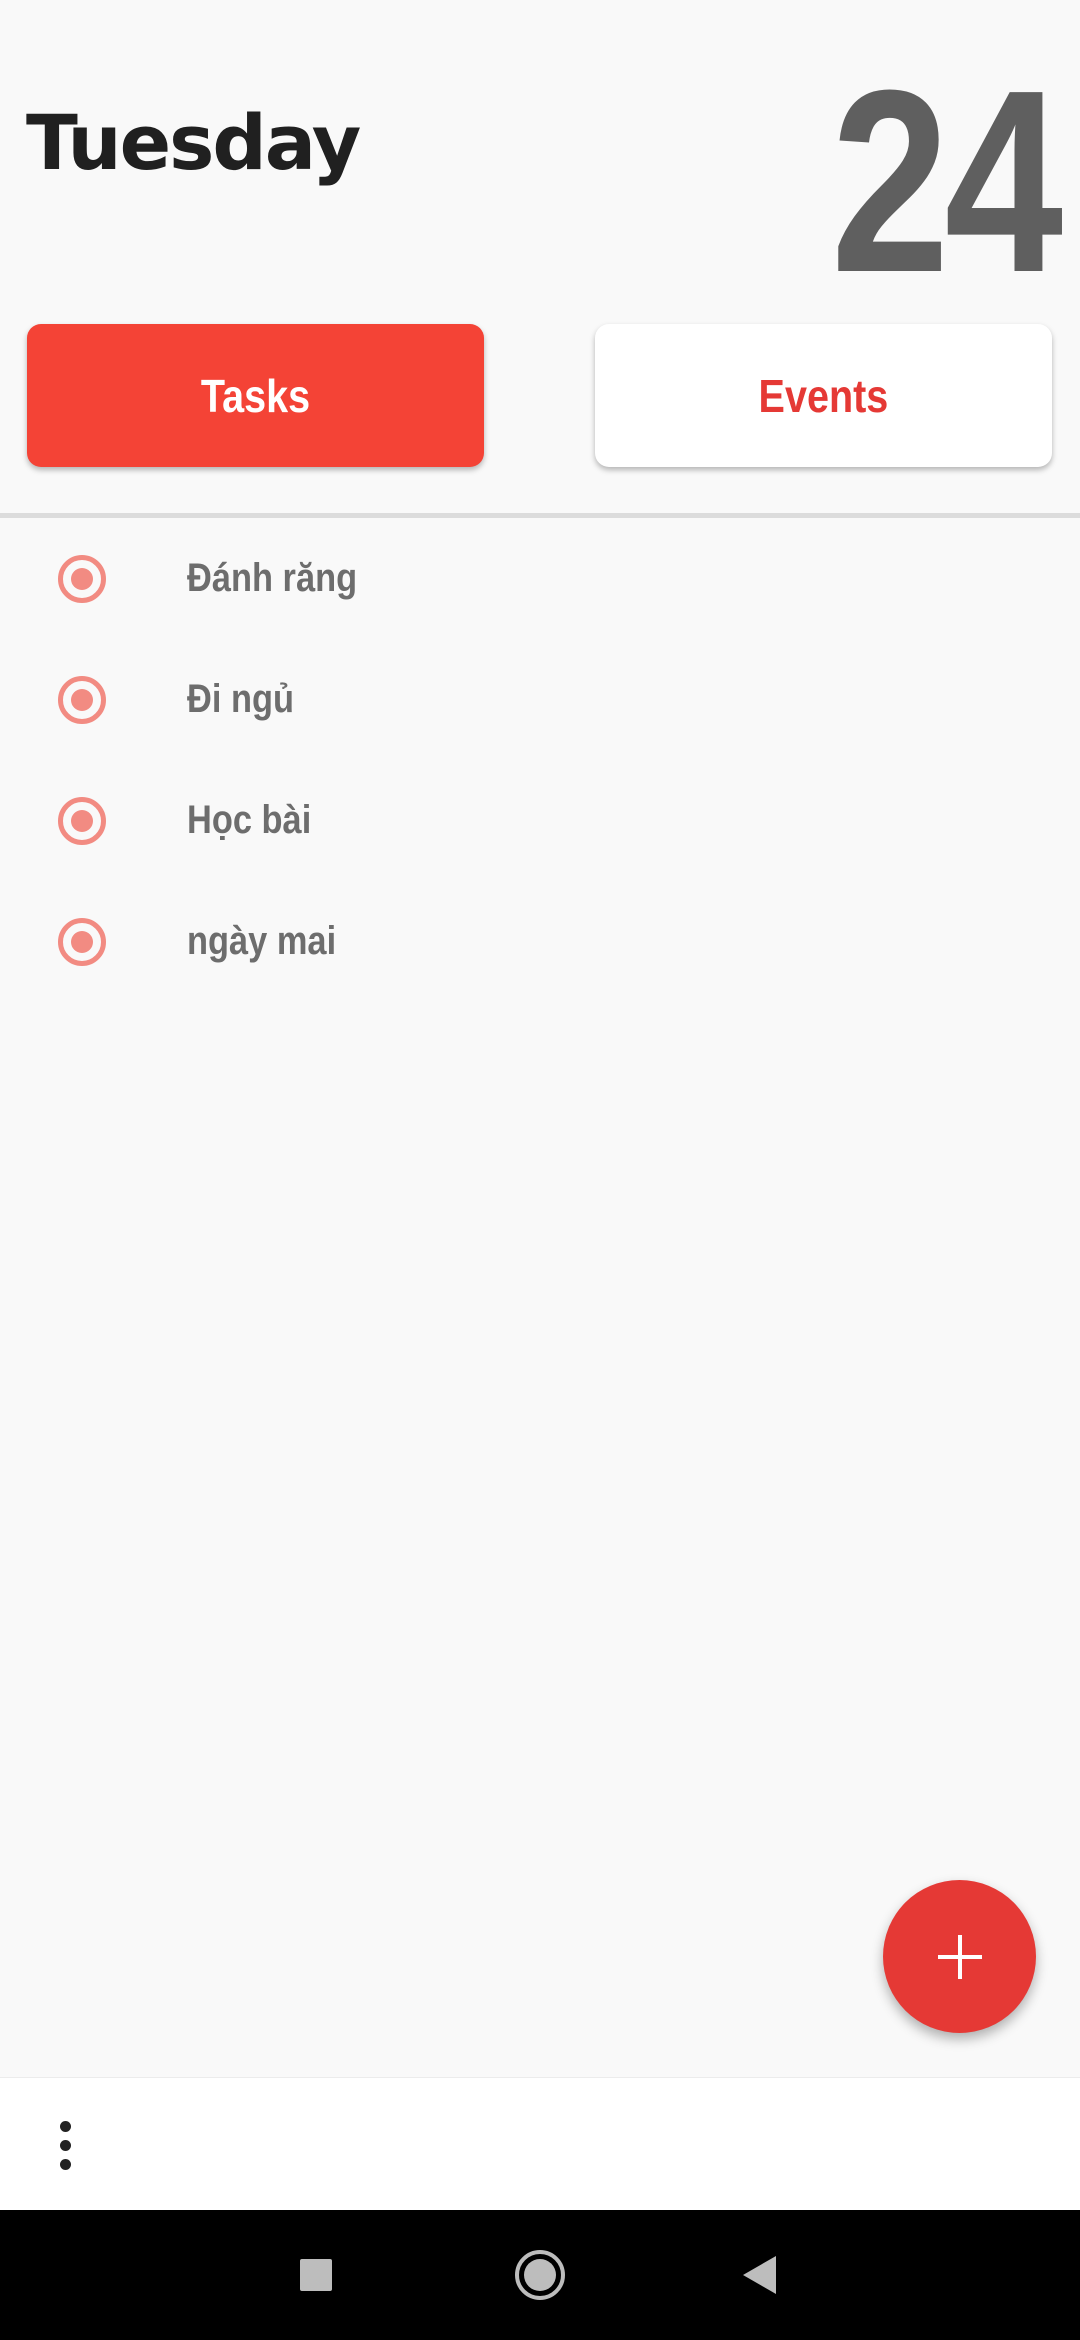  What do you see at coordinates (759, 2275) in the screenshot?
I see `triangle-back-icon` at bounding box center [759, 2275].